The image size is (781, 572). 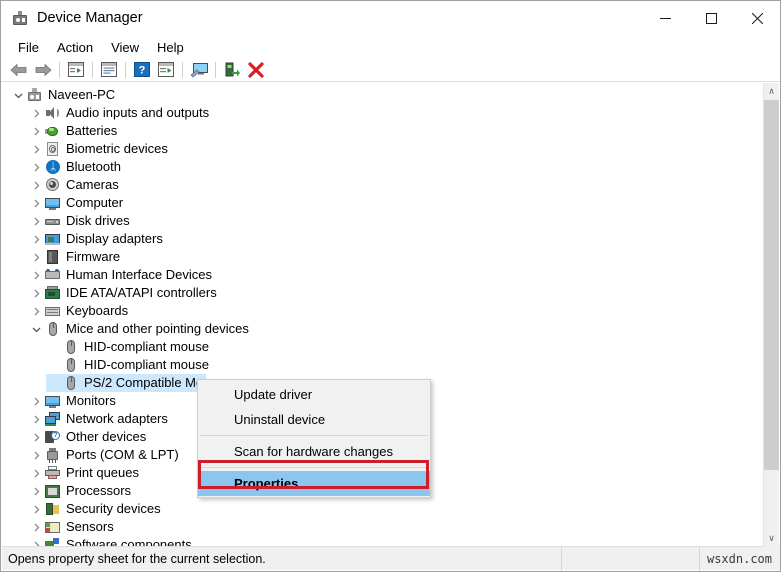 I want to click on context-menu-item-uninstall-device: Uninstall device, so click(x=314, y=419).